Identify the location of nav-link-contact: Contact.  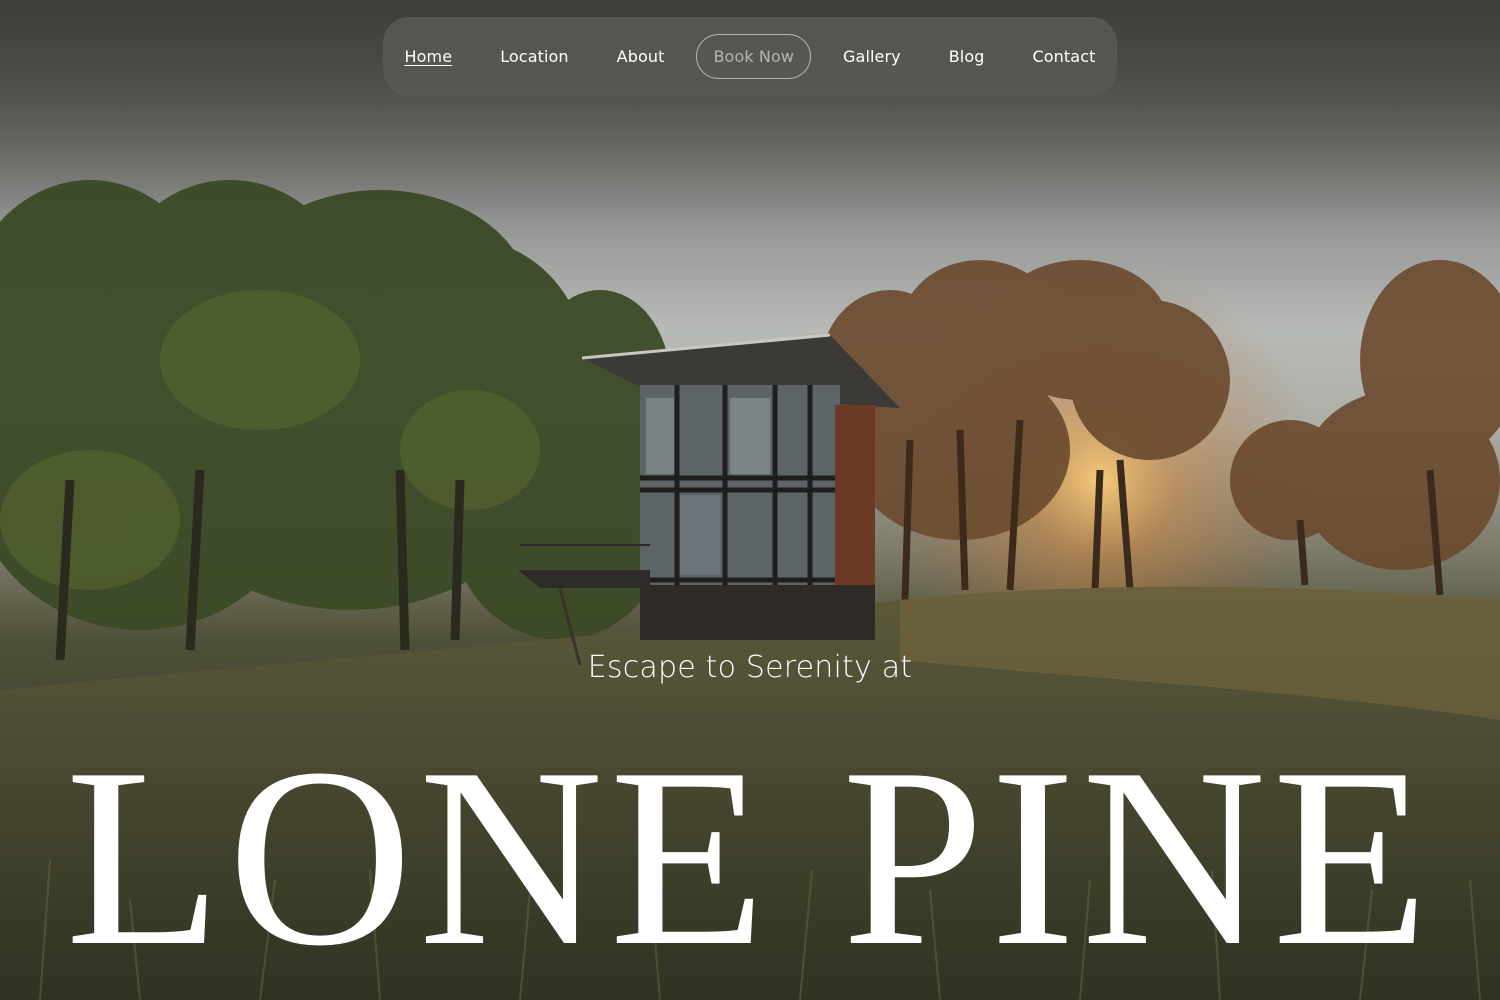
(1064, 56).